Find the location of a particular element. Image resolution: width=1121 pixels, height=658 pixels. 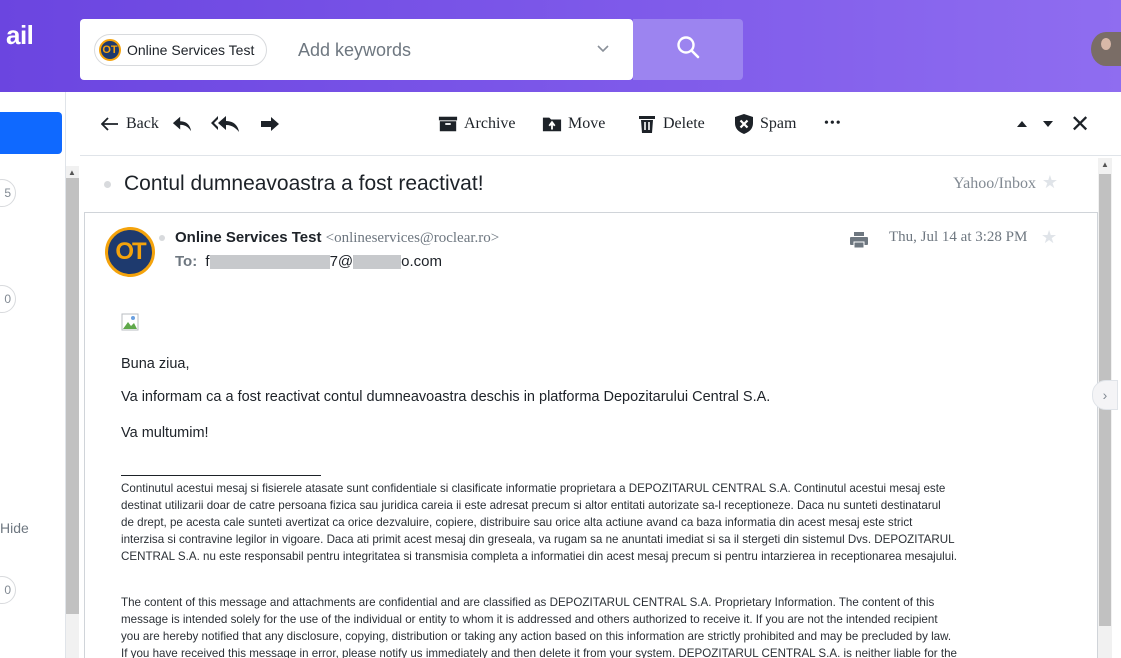

chevron-down-icon is located at coordinates (603, 49).